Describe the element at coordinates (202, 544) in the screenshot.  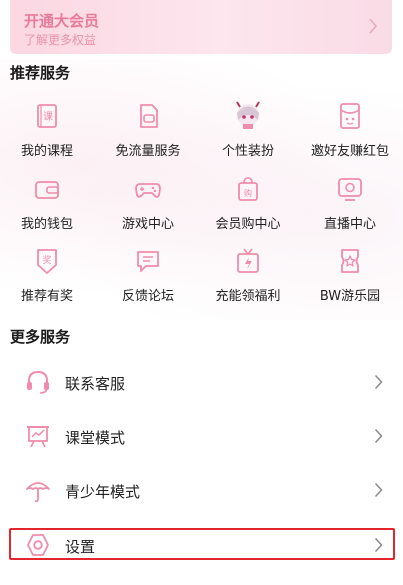
I see `settings-highlight-box` at that location.